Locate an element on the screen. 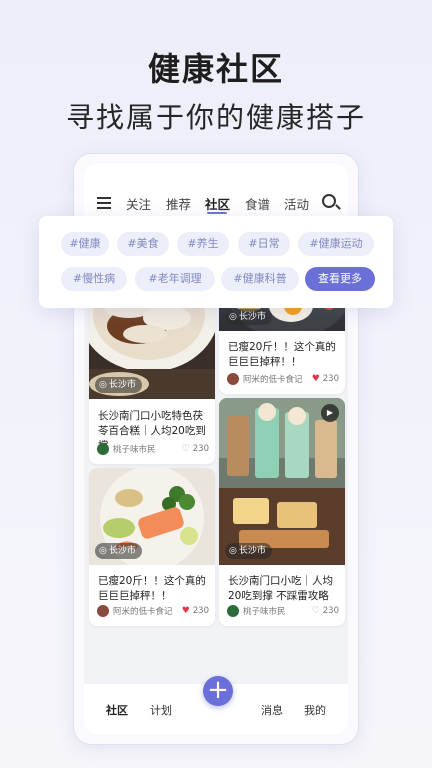  post-photo is located at coordinates (282, 481).